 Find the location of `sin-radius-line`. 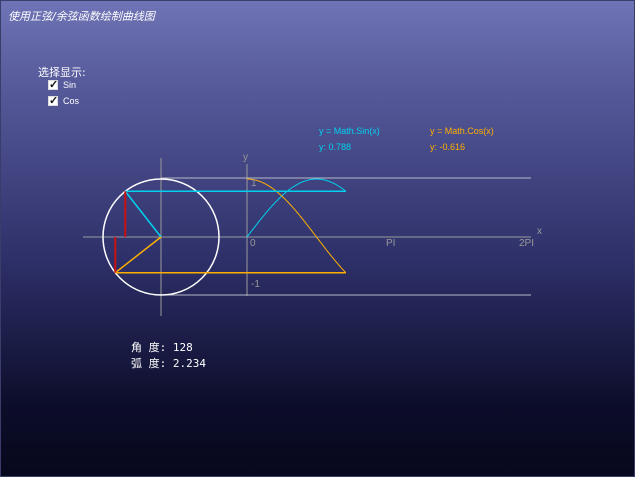

sin-radius-line is located at coordinates (143, 214).